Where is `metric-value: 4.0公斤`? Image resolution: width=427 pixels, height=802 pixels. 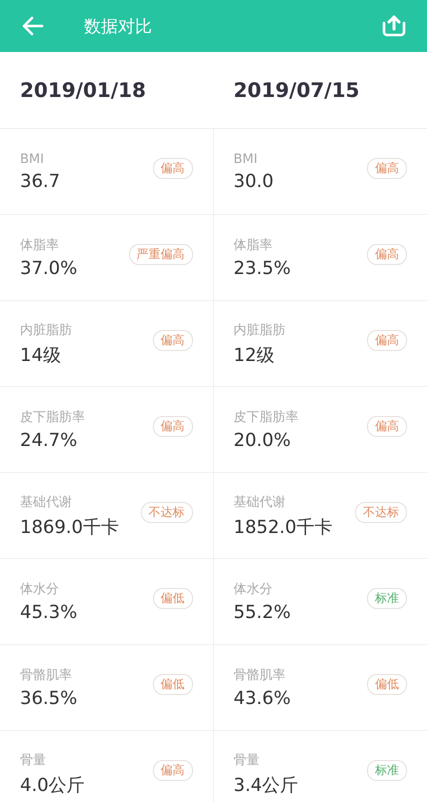 metric-value: 4.0公斤 is located at coordinates (52, 785).